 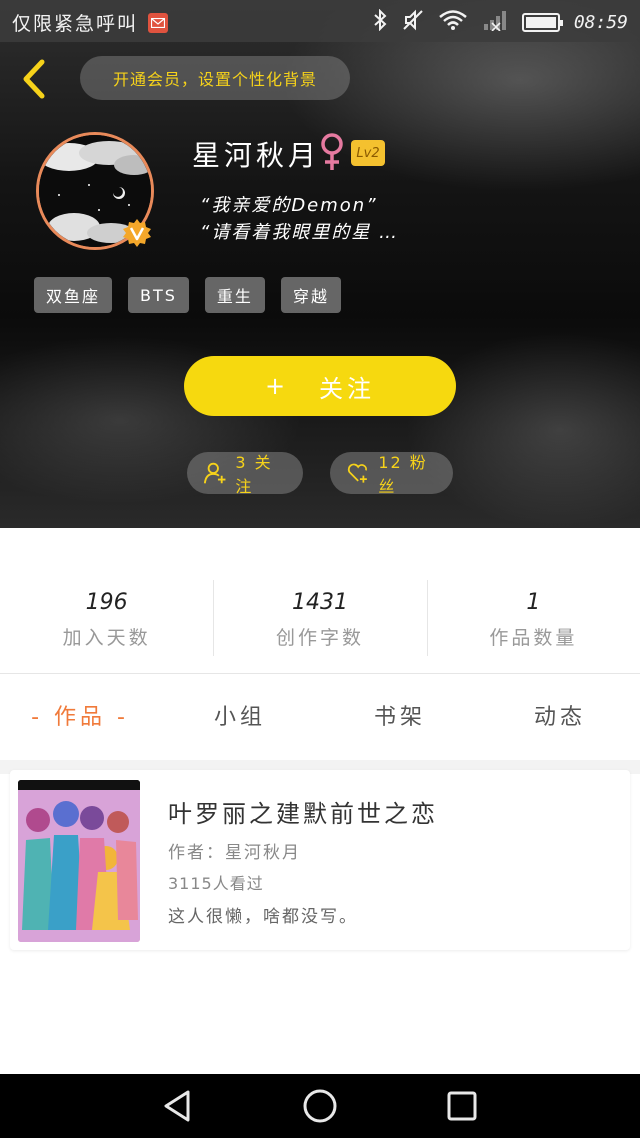 What do you see at coordinates (357, 473) in the screenshot?
I see `heart-add-icon` at bounding box center [357, 473].